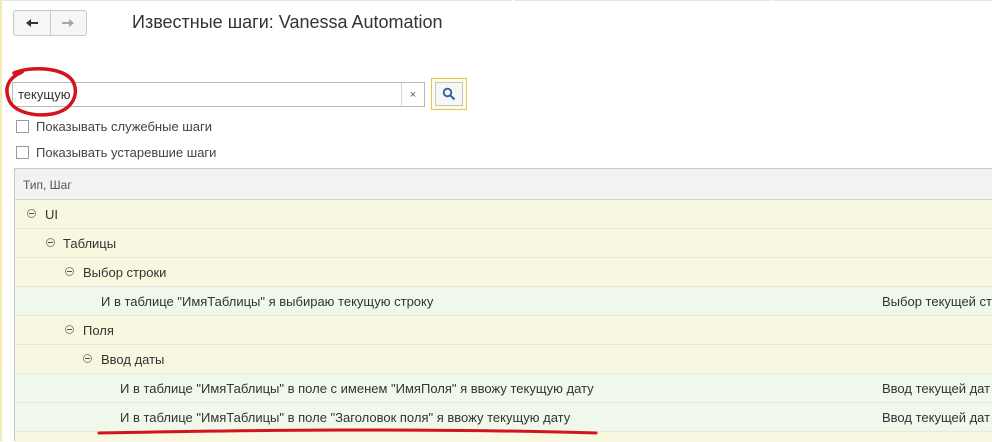  Describe the element at coordinates (496, 2) in the screenshot. I see `top-divider` at that location.